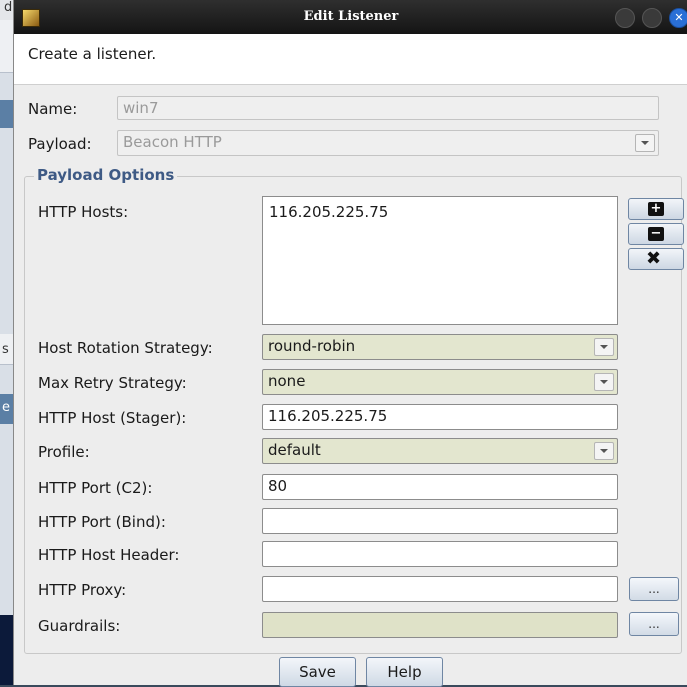 This screenshot has width=687, height=687. Describe the element at coordinates (350, 59) in the screenshot. I see `dialog-header: Create a listener.` at that location.